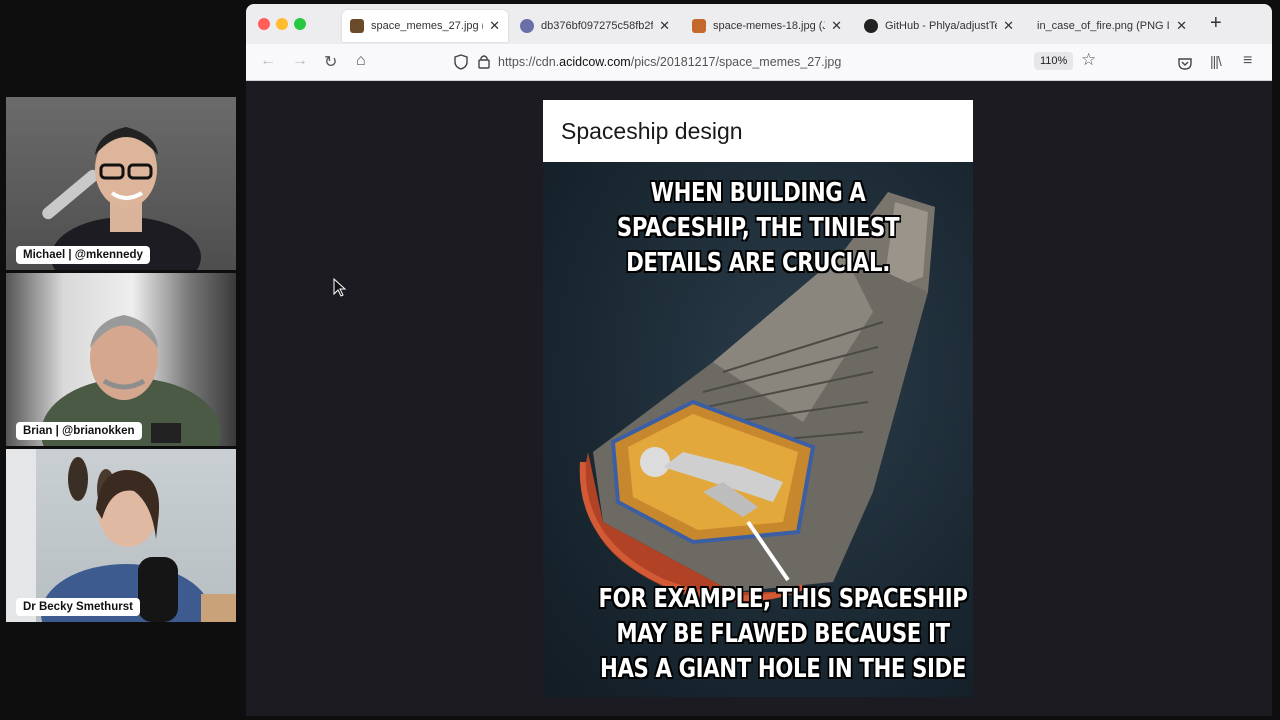 The image size is (1280, 720). Describe the element at coordinates (783, 599) in the screenshot. I see `caption-line: FOR EXAMPLE, THIS SPACESHIP` at that location.